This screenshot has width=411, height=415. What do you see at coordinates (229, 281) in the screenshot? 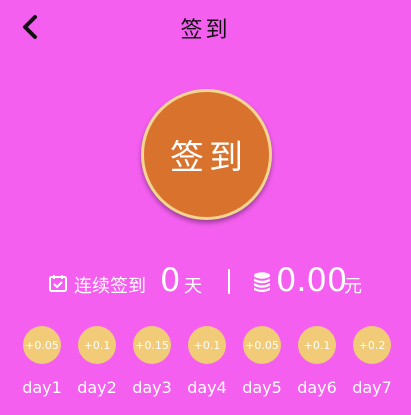
I see `stats-divider` at bounding box center [229, 281].